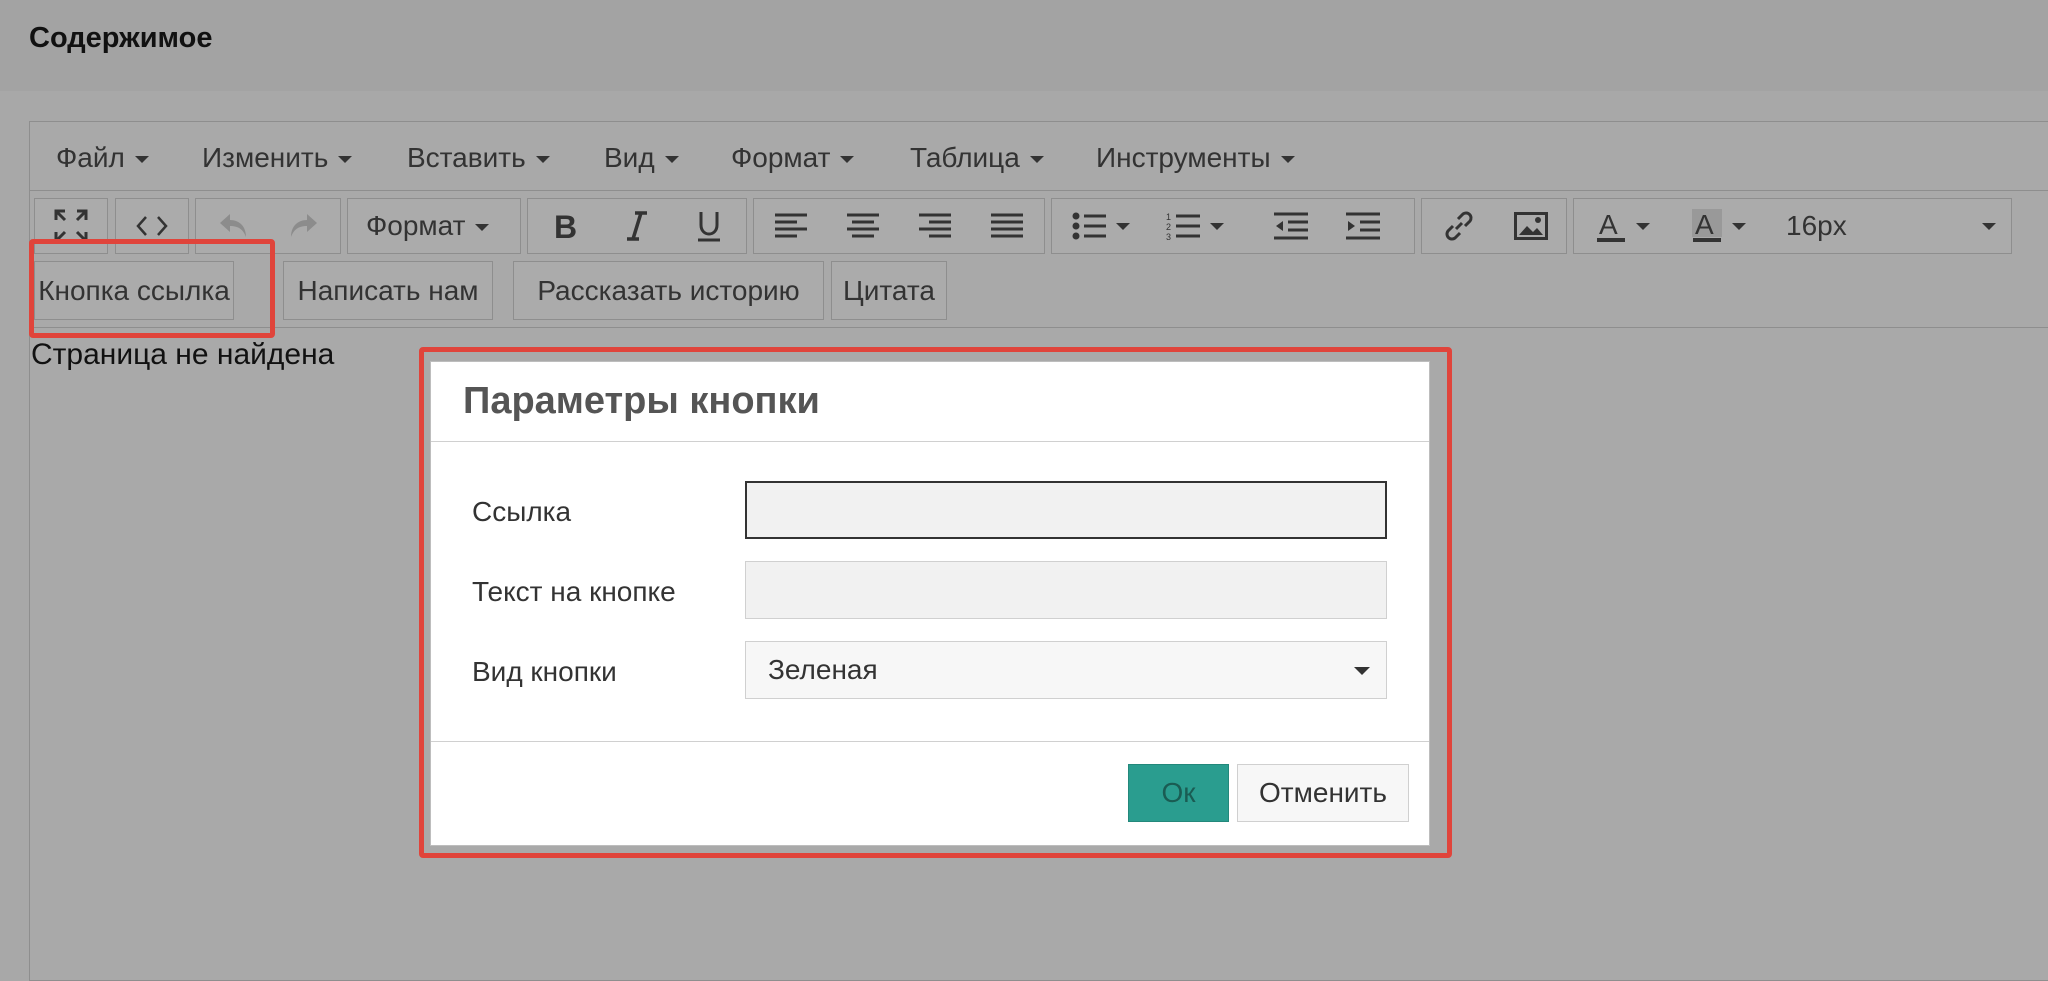  What do you see at coordinates (930, 793) in the screenshot?
I see `dialog-footer: Ок Отменить` at bounding box center [930, 793].